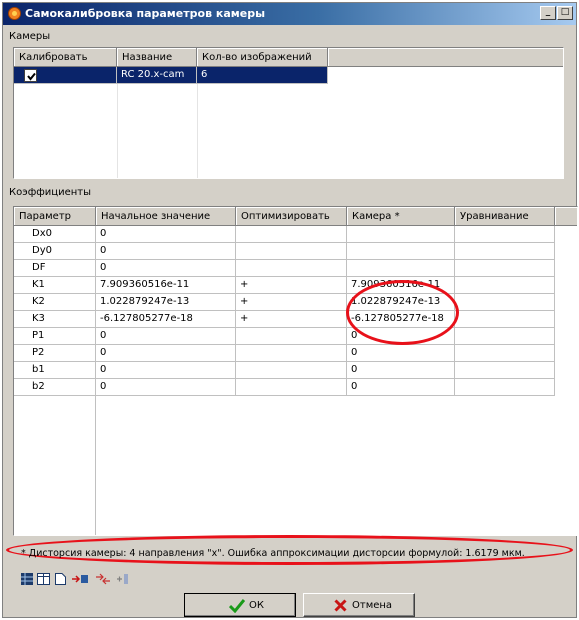 This screenshot has width=579, height=620. What do you see at coordinates (65, 75) in the screenshot?
I see `camera-calibrate-cell` at bounding box center [65, 75].